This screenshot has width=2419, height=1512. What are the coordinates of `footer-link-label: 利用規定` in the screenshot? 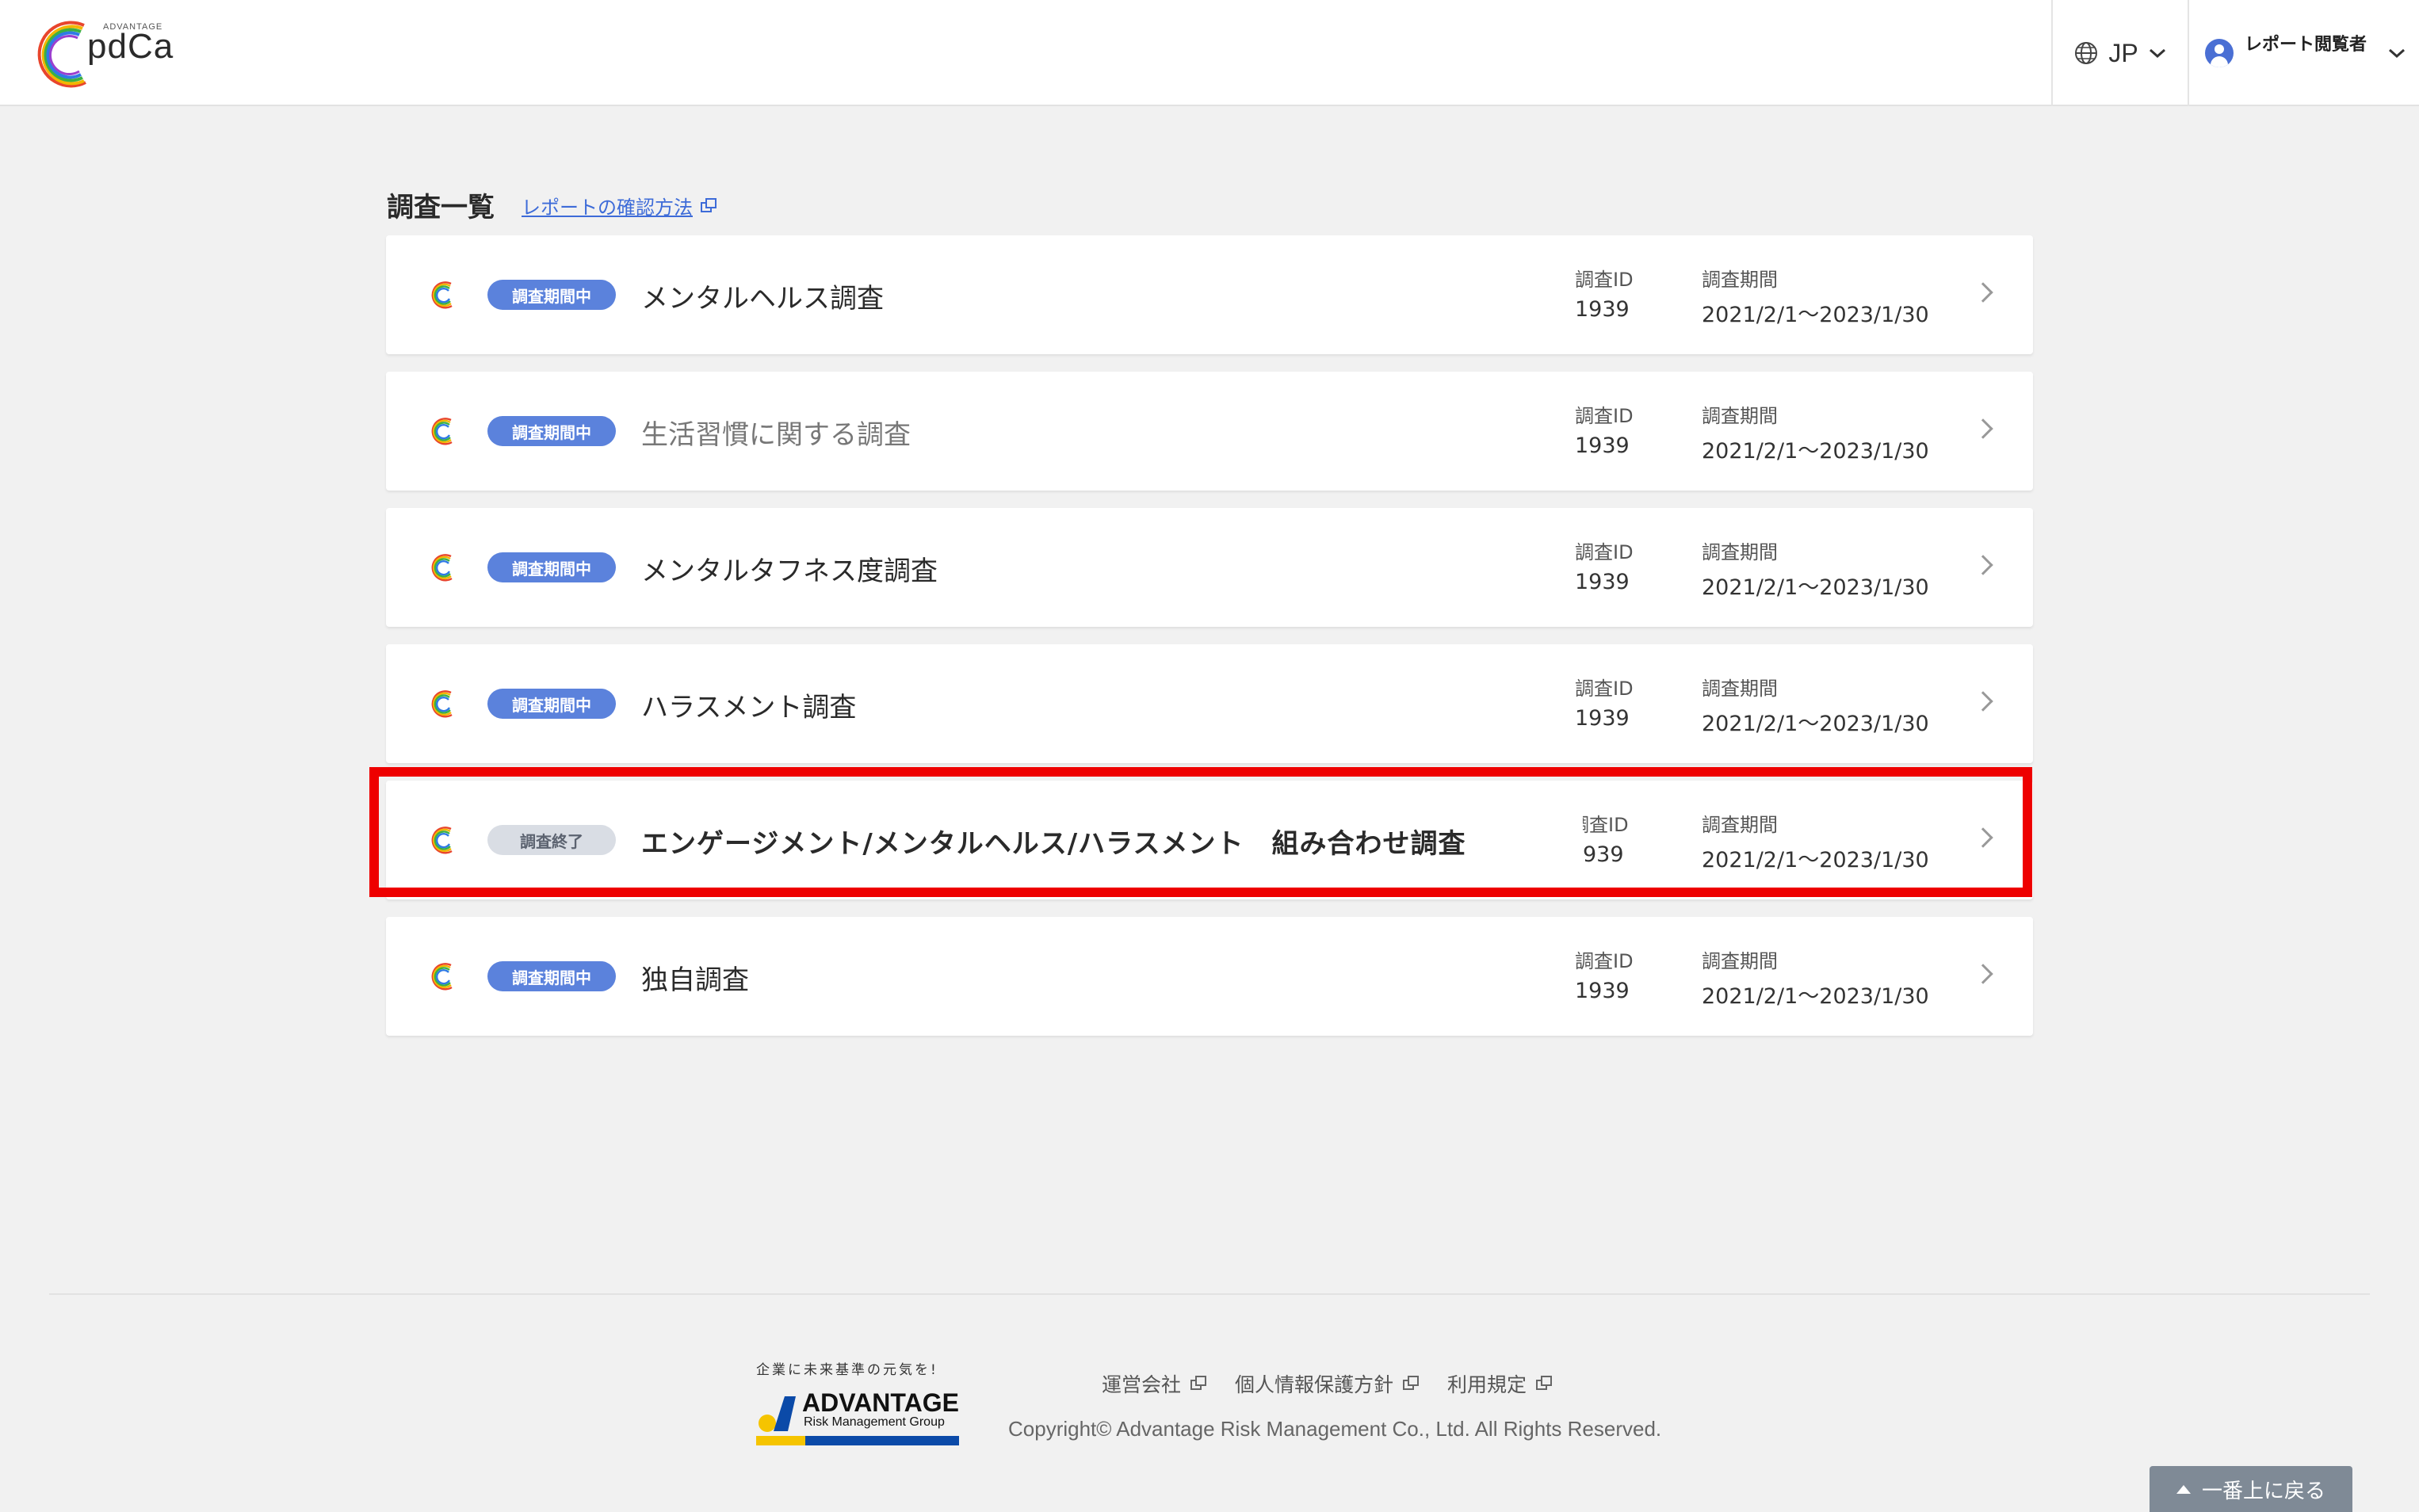 It's located at (1487, 1384).